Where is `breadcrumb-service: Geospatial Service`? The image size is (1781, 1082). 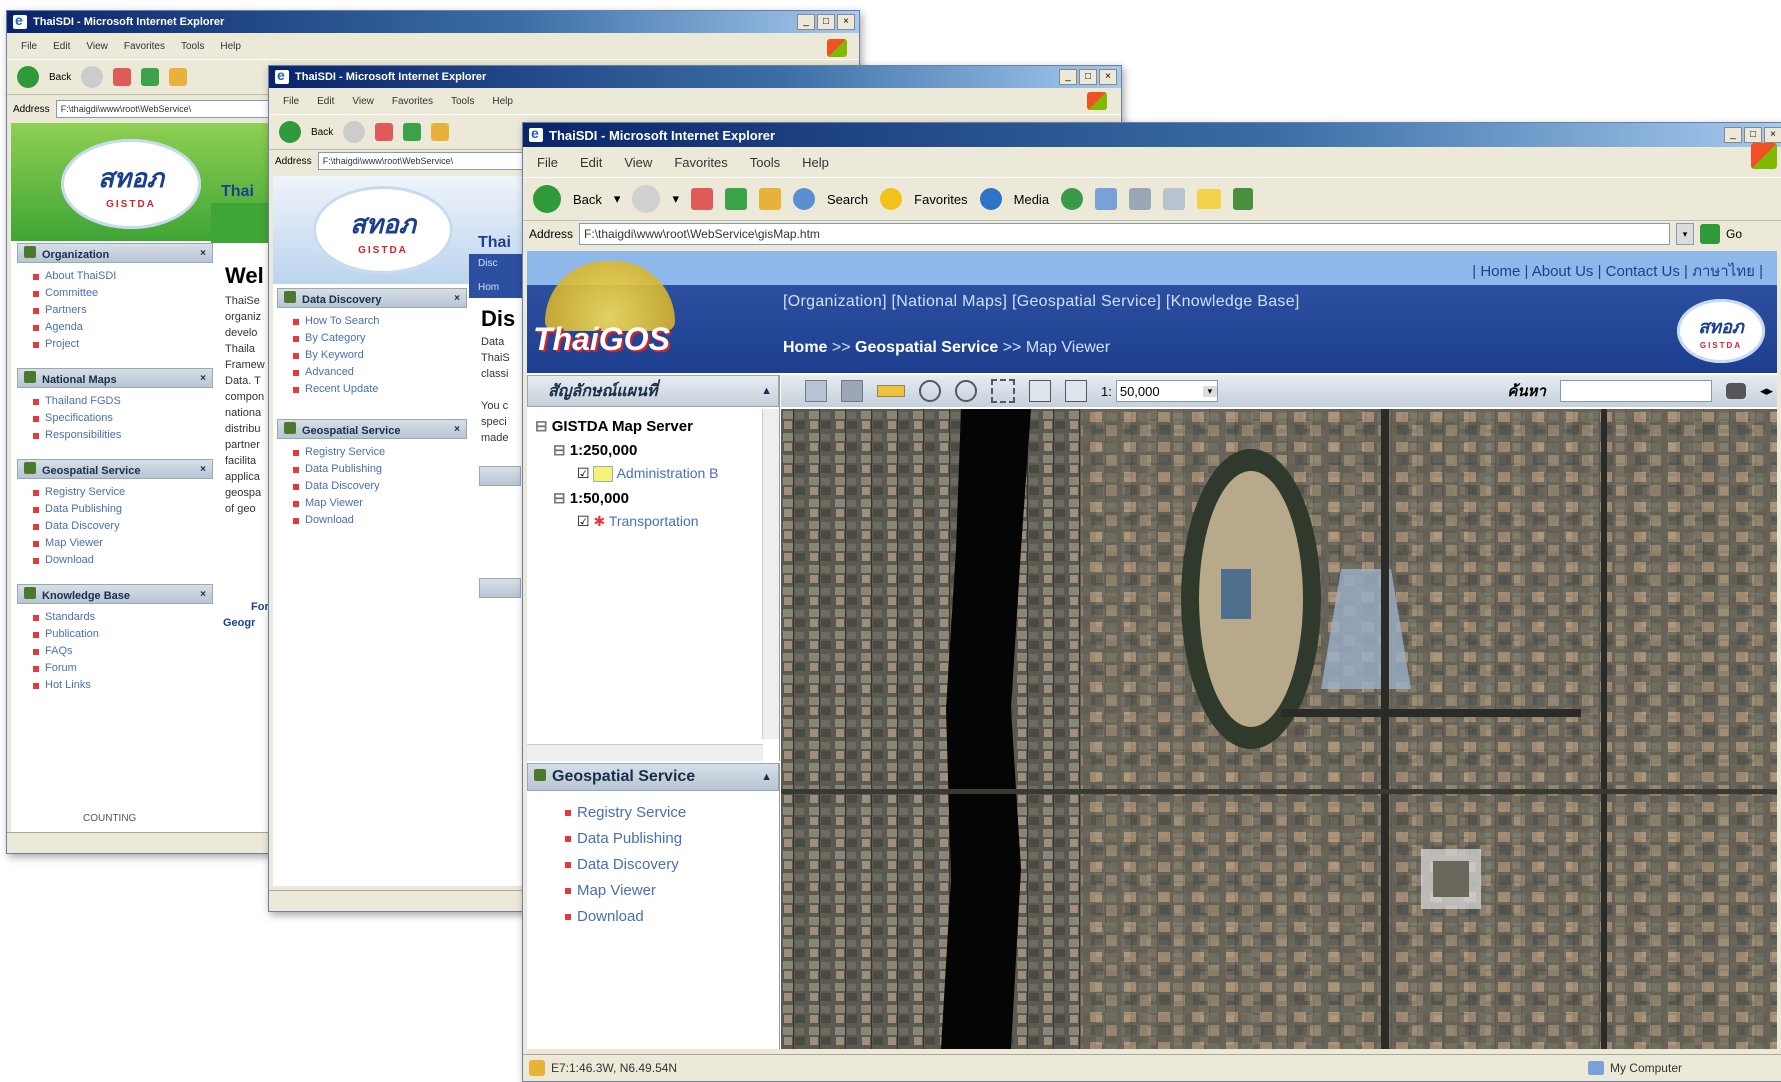 breadcrumb-service: Geospatial Service is located at coordinates (926, 347).